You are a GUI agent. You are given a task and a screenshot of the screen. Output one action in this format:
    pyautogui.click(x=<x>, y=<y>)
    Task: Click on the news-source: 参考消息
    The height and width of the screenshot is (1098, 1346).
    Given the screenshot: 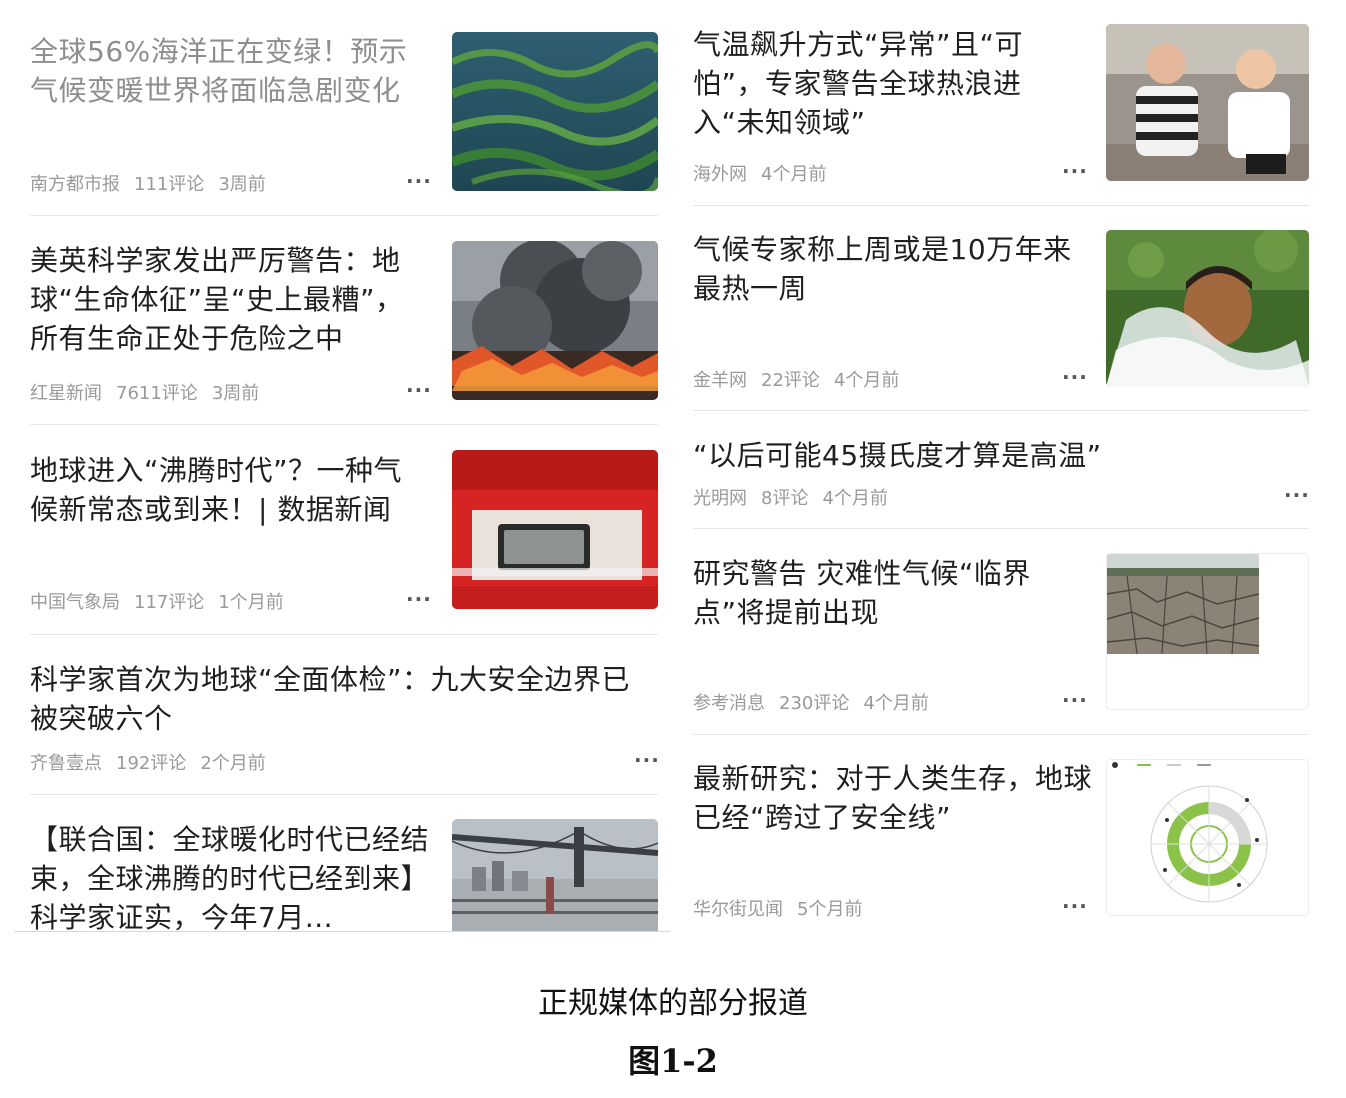 What is the action you would take?
    pyautogui.click(x=729, y=703)
    